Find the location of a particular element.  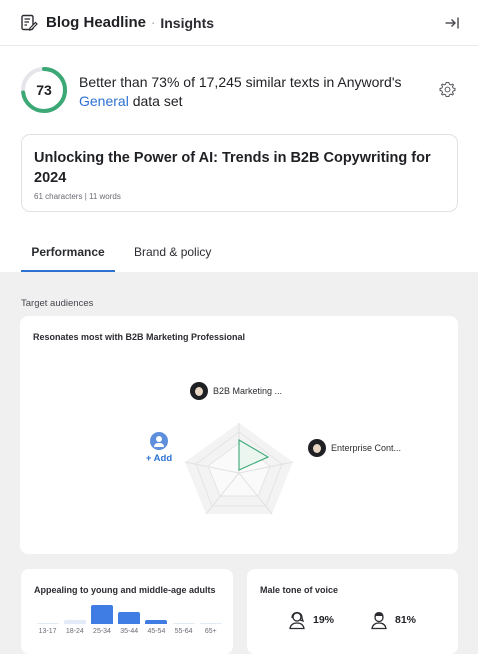

headline-meta: 61 characters | 11 words is located at coordinates (77, 196).